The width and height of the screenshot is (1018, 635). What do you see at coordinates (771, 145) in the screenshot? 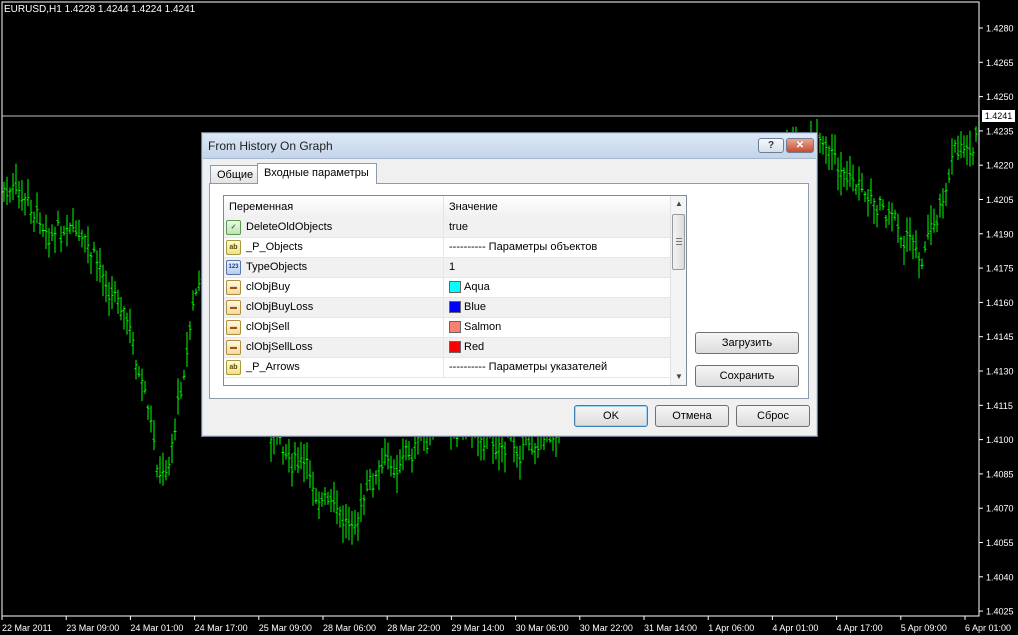
I see `help-button: ?` at bounding box center [771, 145].